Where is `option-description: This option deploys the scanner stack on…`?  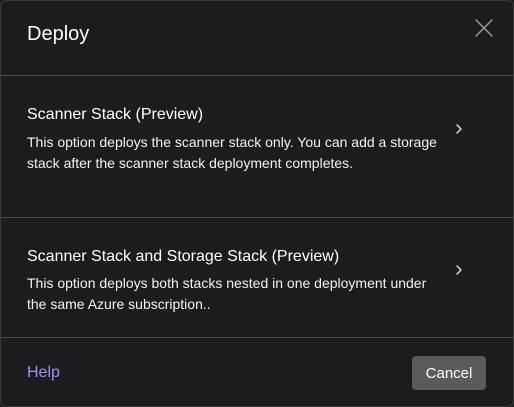
option-description: This option deploys the scanner stack on… is located at coordinates (232, 152).